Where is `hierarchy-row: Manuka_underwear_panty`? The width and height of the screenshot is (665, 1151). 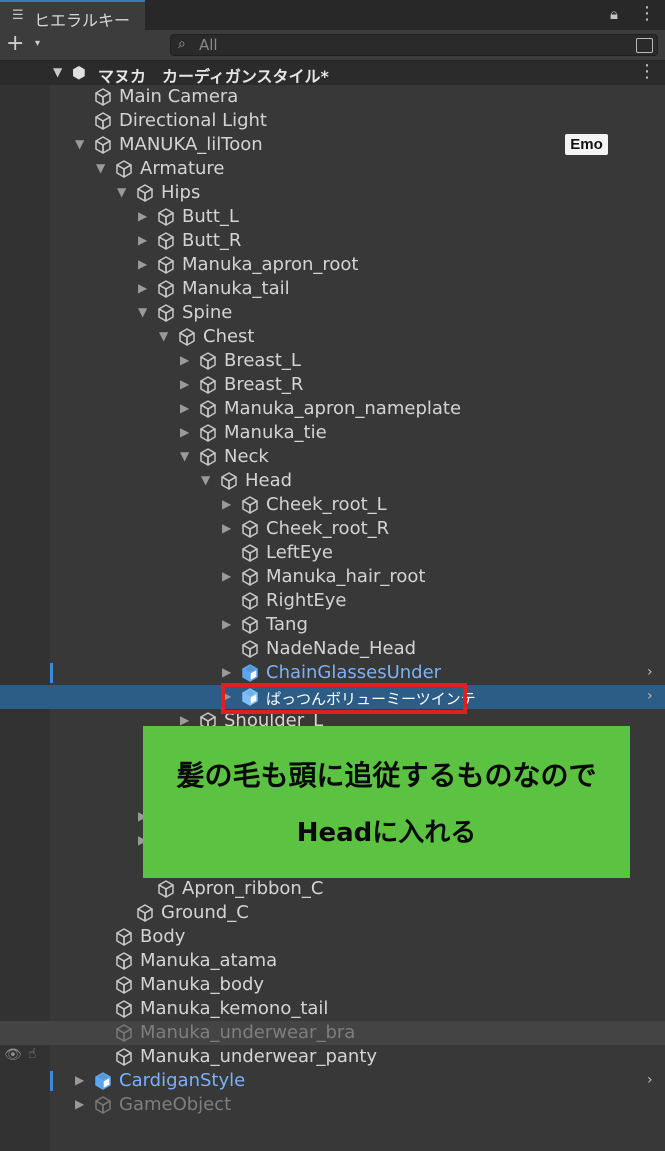 hierarchy-row: Manuka_underwear_panty is located at coordinates (332, 1057).